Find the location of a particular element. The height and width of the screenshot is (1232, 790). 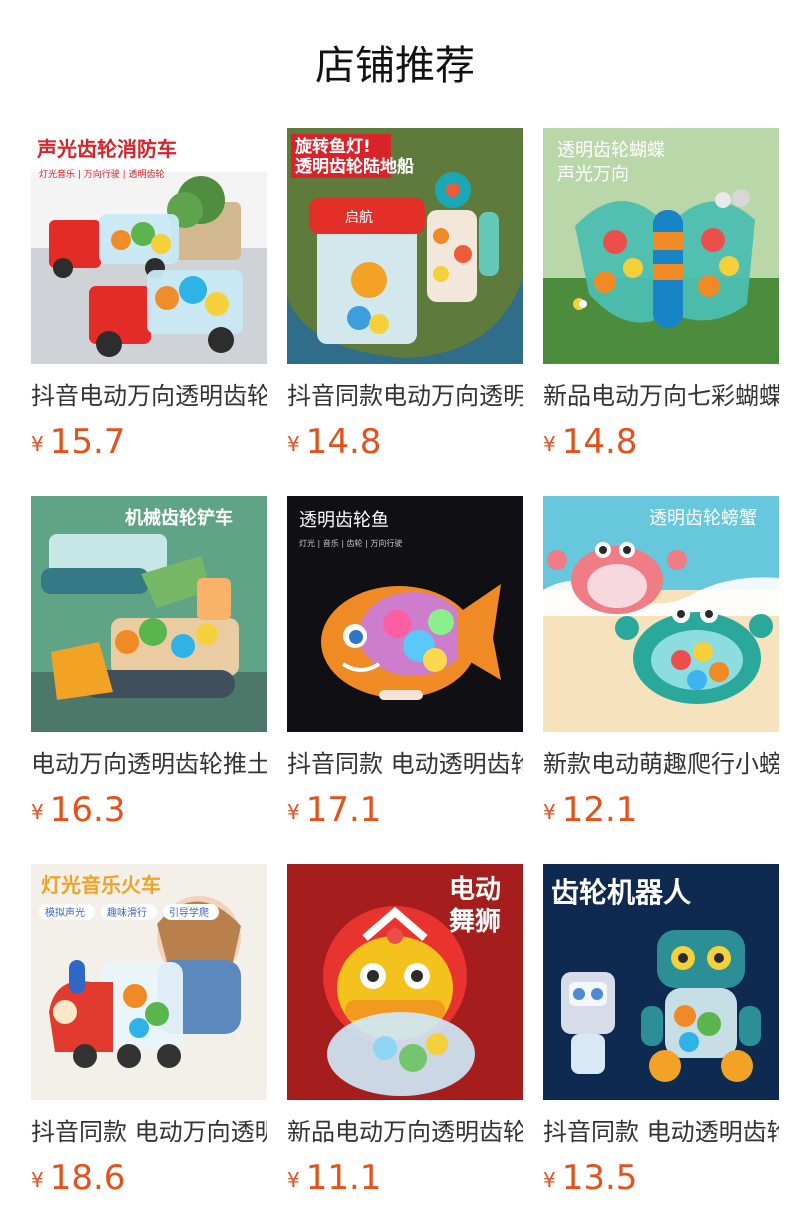

image-subline: 灯光 | 音乐 | 齿轮 | 万向行驶 is located at coordinates (350, 543).